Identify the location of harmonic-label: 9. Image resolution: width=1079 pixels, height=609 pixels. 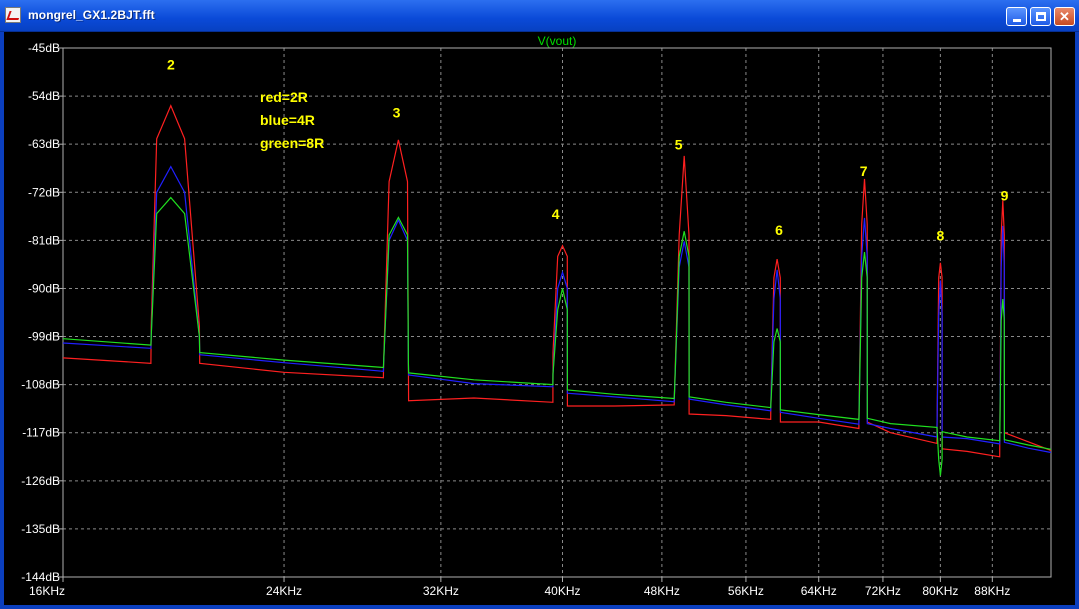
(1005, 195).